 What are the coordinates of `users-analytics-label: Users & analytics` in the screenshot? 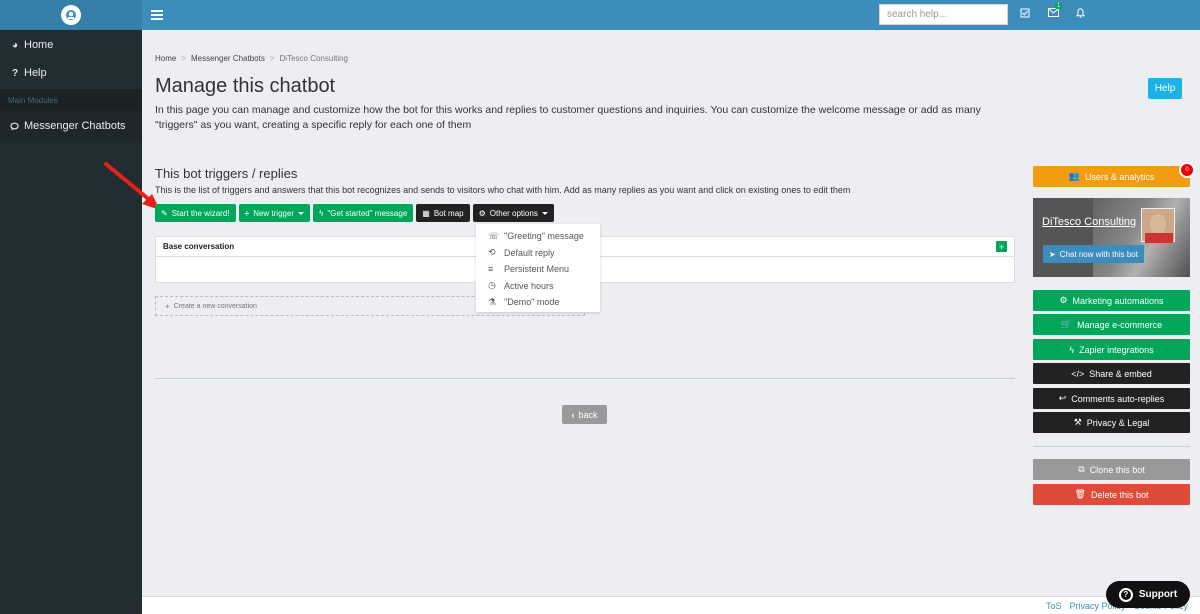 It's located at (1119, 176).